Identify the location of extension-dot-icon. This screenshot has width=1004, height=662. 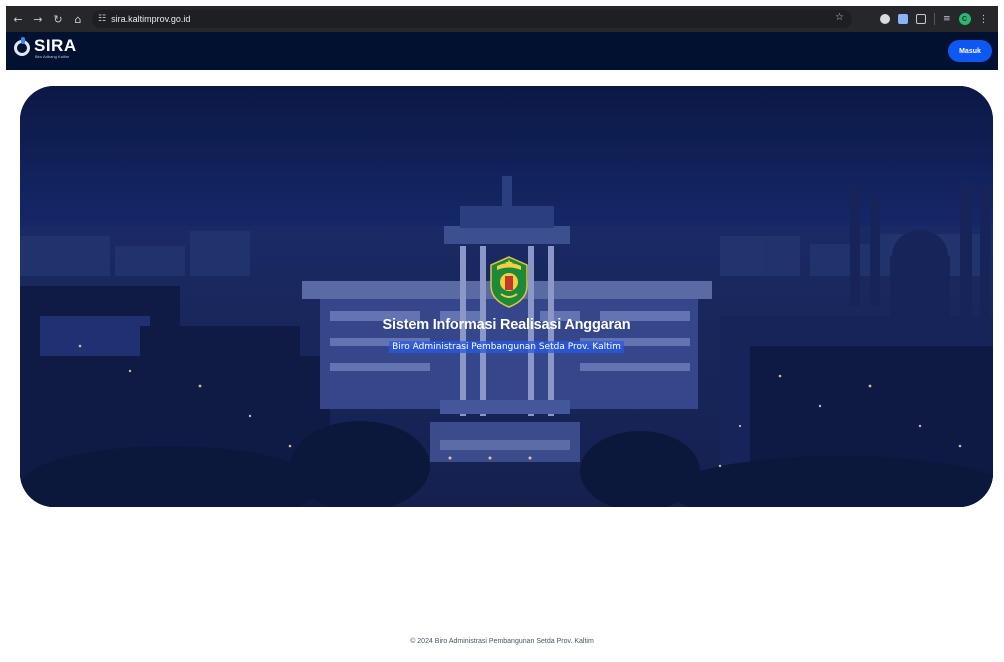
(885, 19).